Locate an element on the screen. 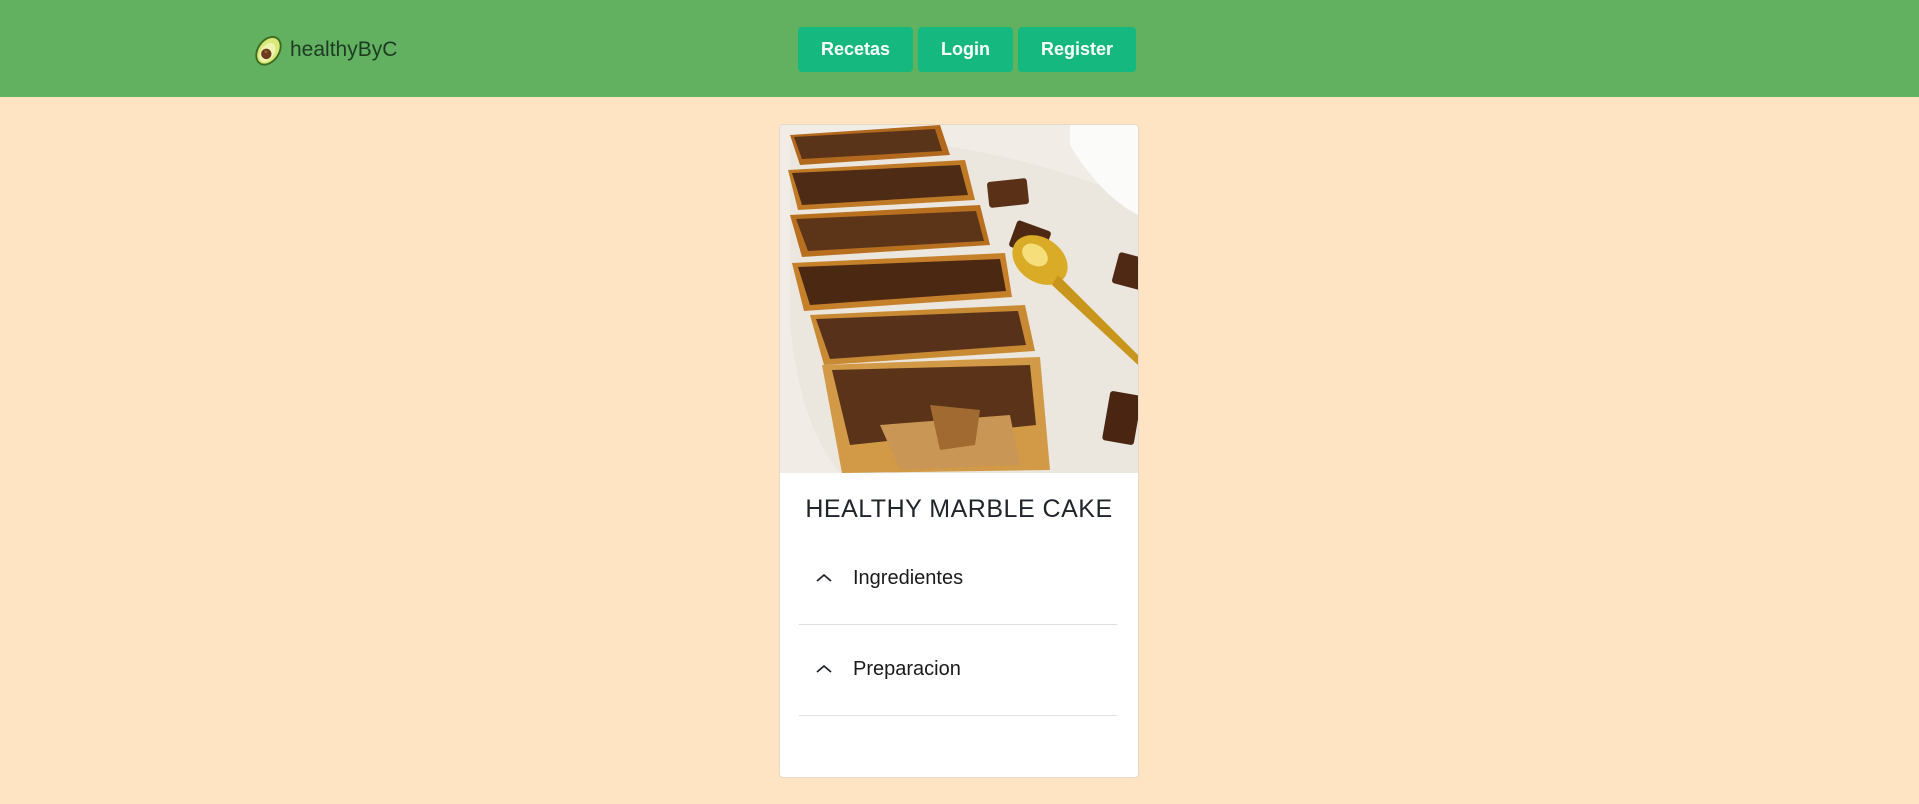 This screenshot has height=804, width=1919. recipe-photo is located at coordinates (959, 299).